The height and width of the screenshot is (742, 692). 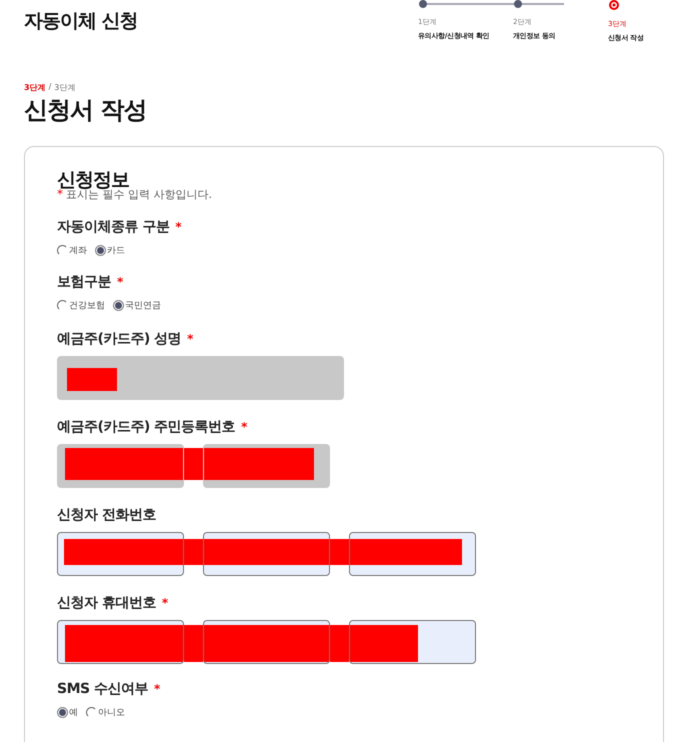 What do you see at coordinates (65, 87) in the screenshot?
I see `total-steps: 3단계` at bounding box center [65, 87].